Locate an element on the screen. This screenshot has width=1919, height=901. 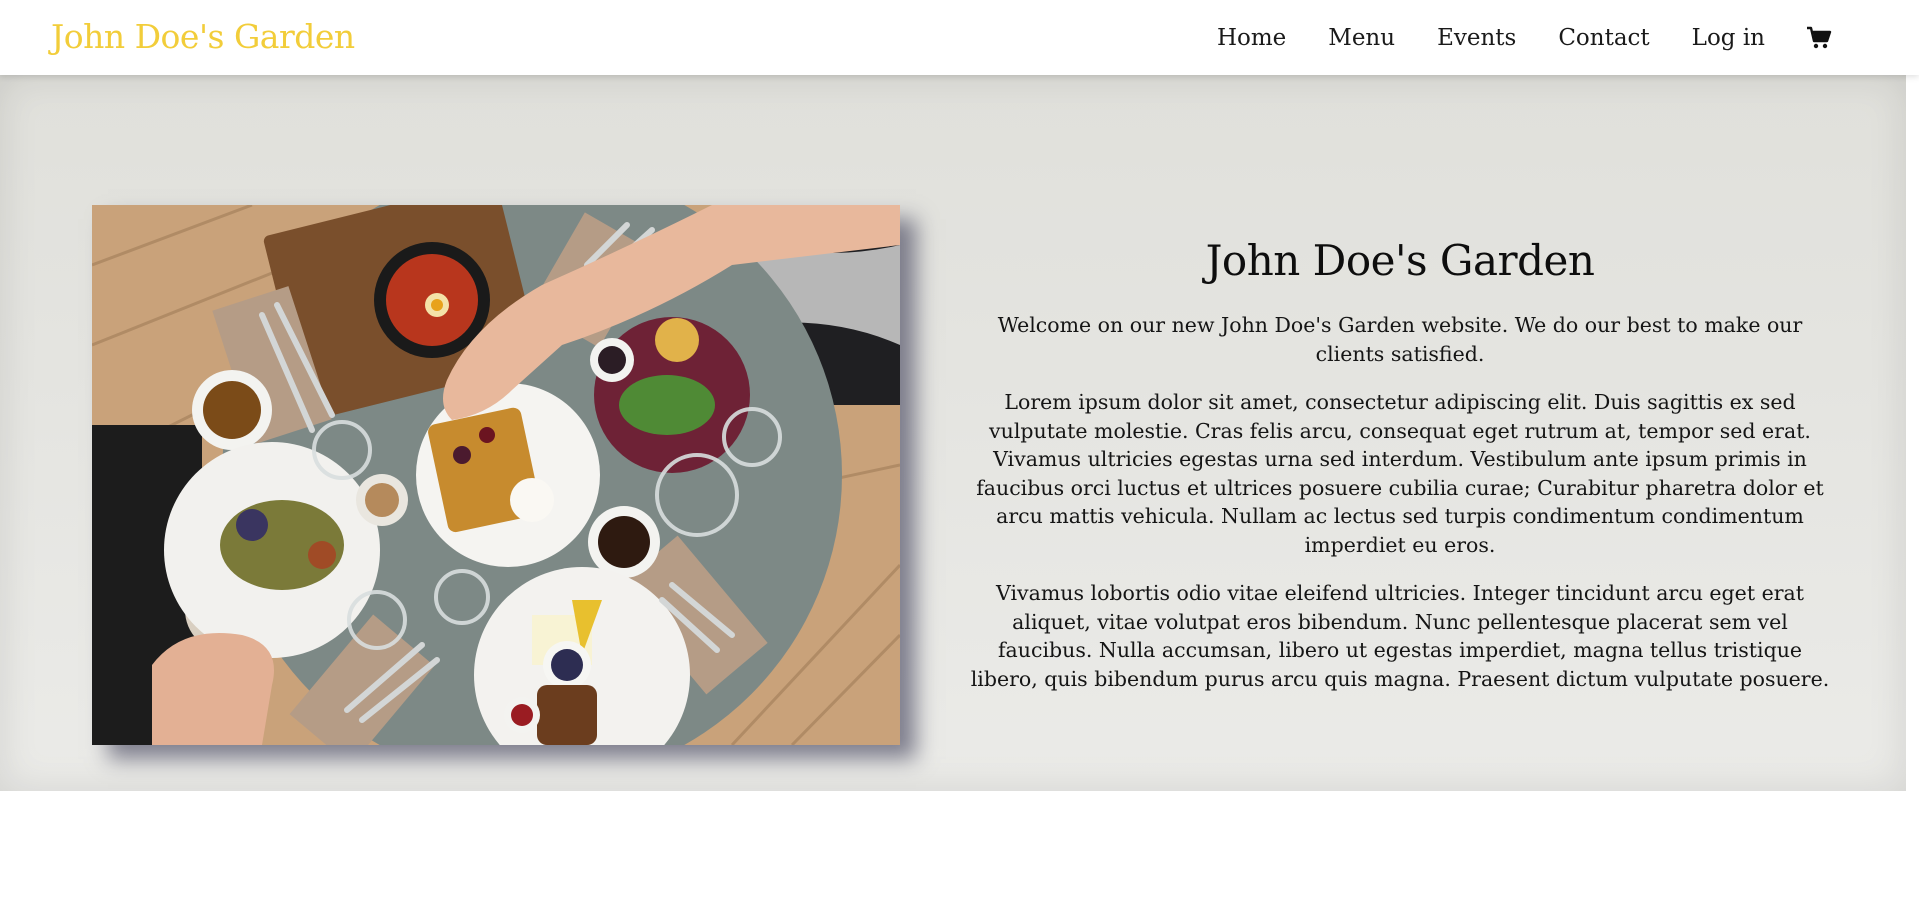
nav-menu: Menu is located at coordinates (1361, 38).